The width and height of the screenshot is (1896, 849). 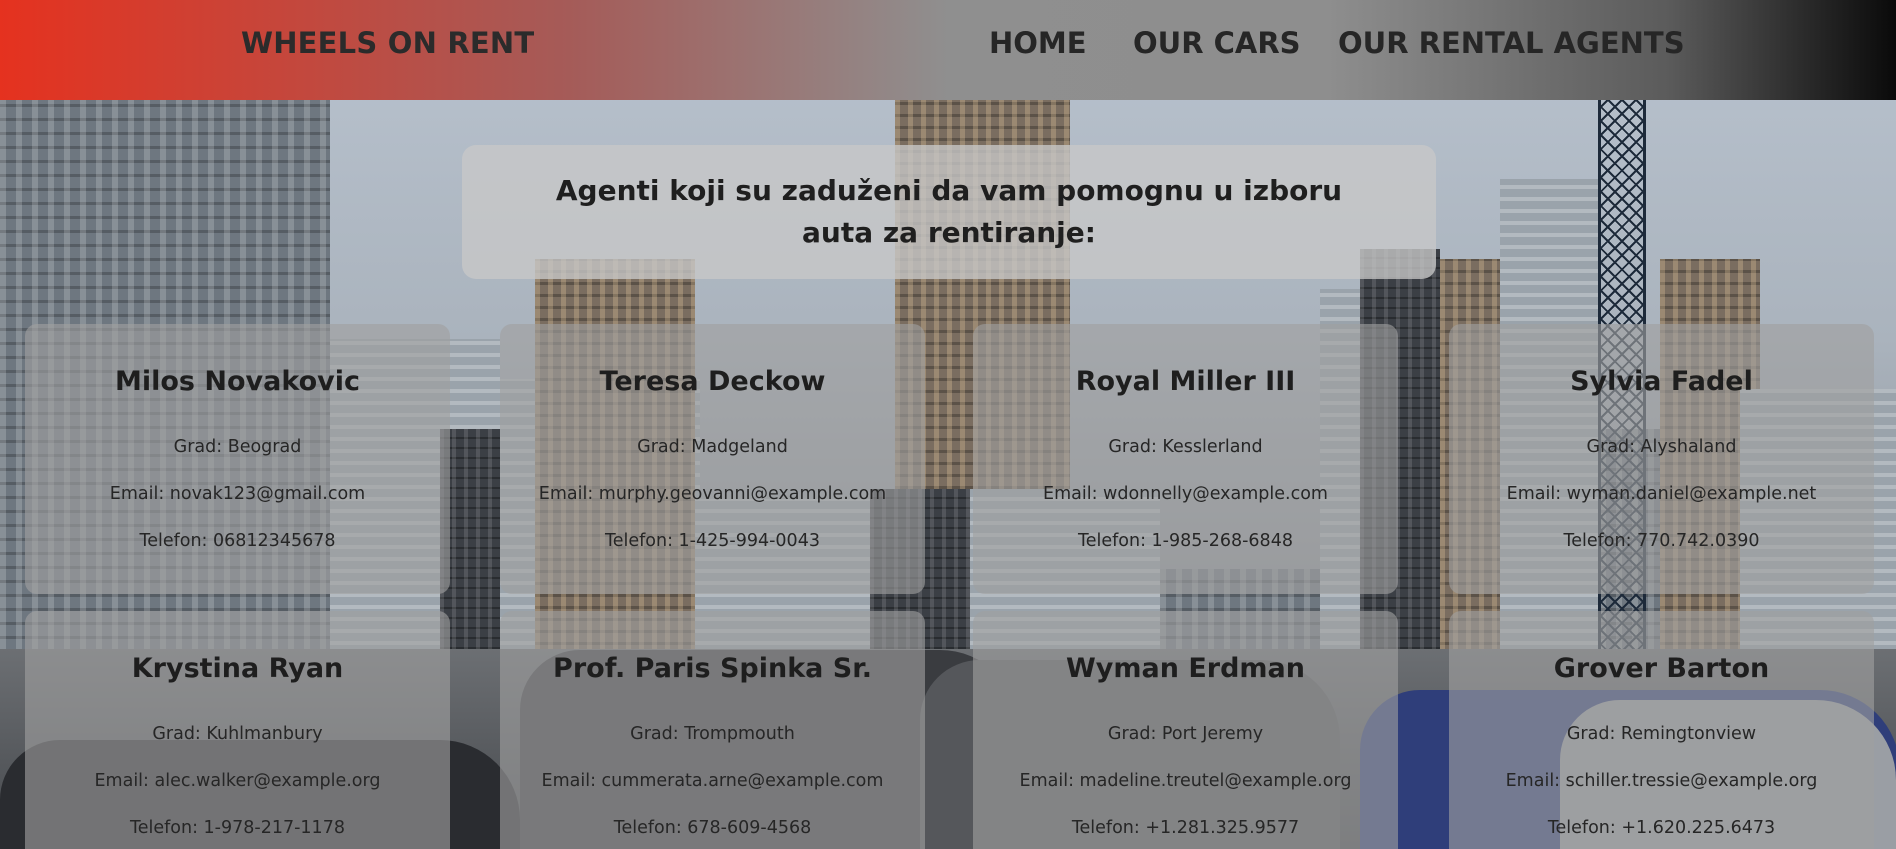 What do you see at coordinates (1217, 43) in the screenshot?
I see `nav-our-cars: OUR CARS` at bounding box center [1217, 43].